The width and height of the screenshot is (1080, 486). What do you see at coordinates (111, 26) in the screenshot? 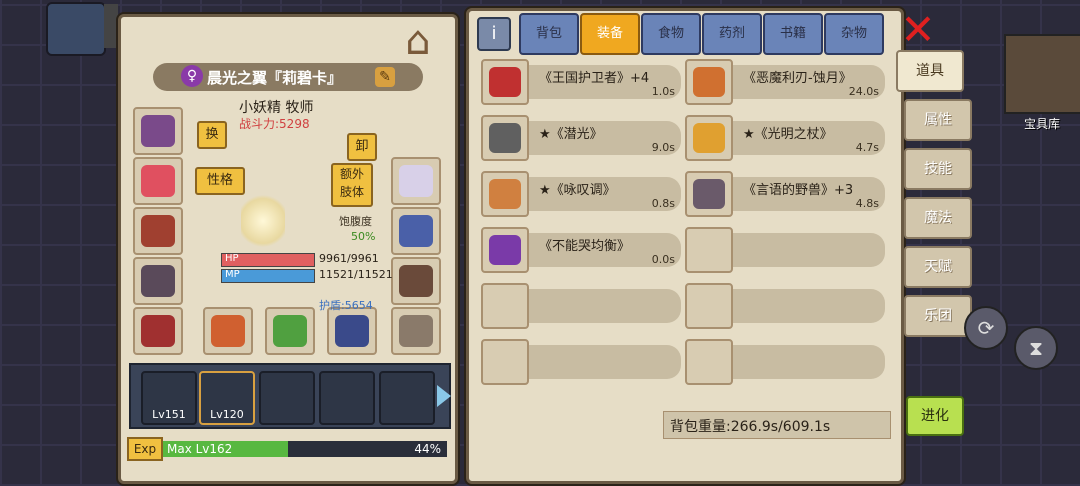
I see `hud-status-bars` at bounding box center [111, 26].